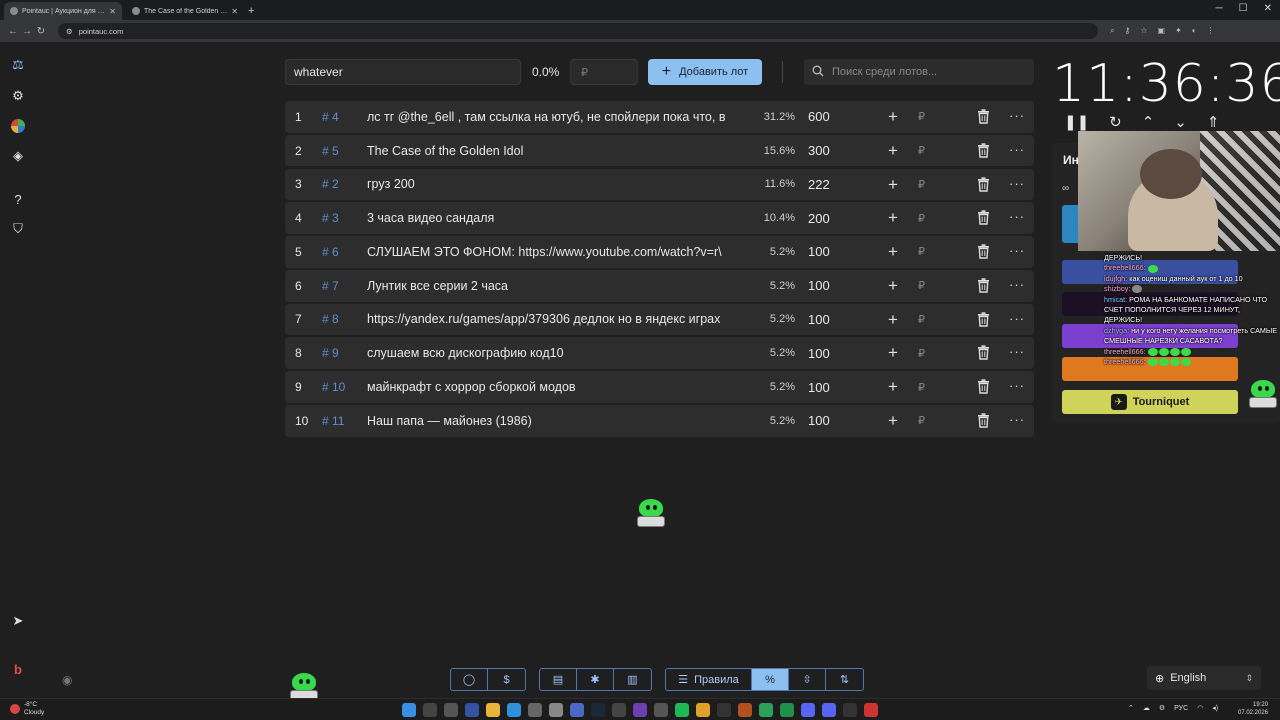 Image resolution: width=1280 pixels, height=720 pixels. What do you see at coordinates (1178, 31) in the screenshot?
I see `puzzle-icon: ✦` at bounding box center [1178, 31].